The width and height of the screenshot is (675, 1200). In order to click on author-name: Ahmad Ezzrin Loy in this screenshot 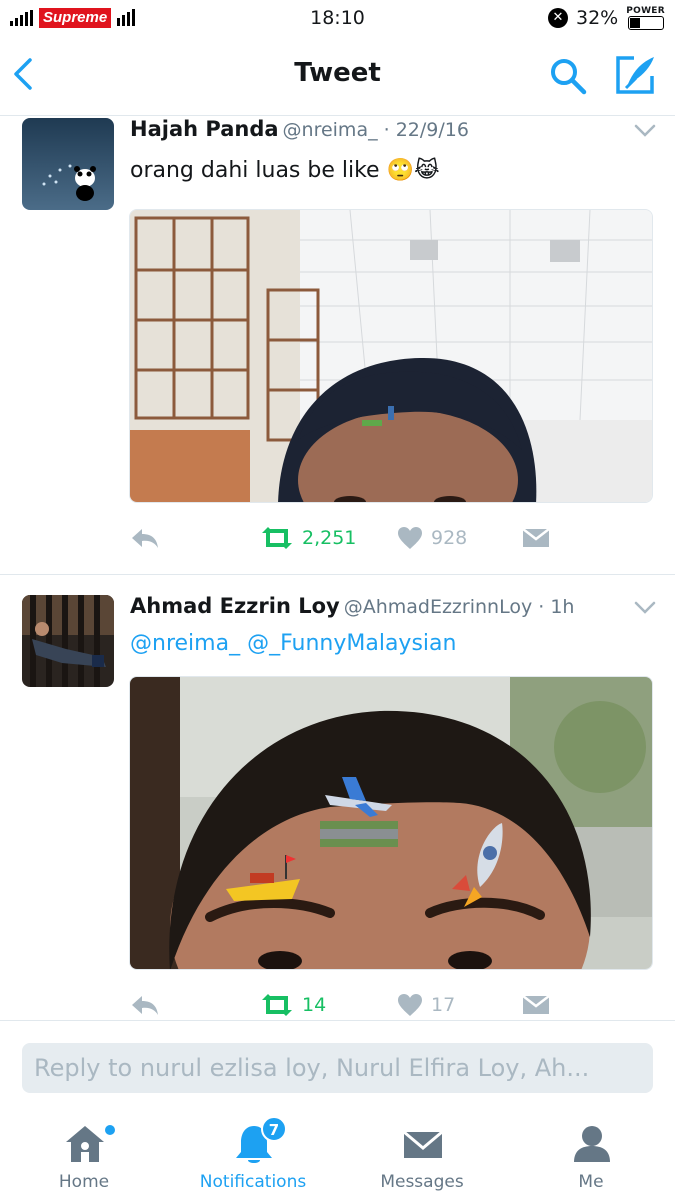, I will do `click(235, 606)`.